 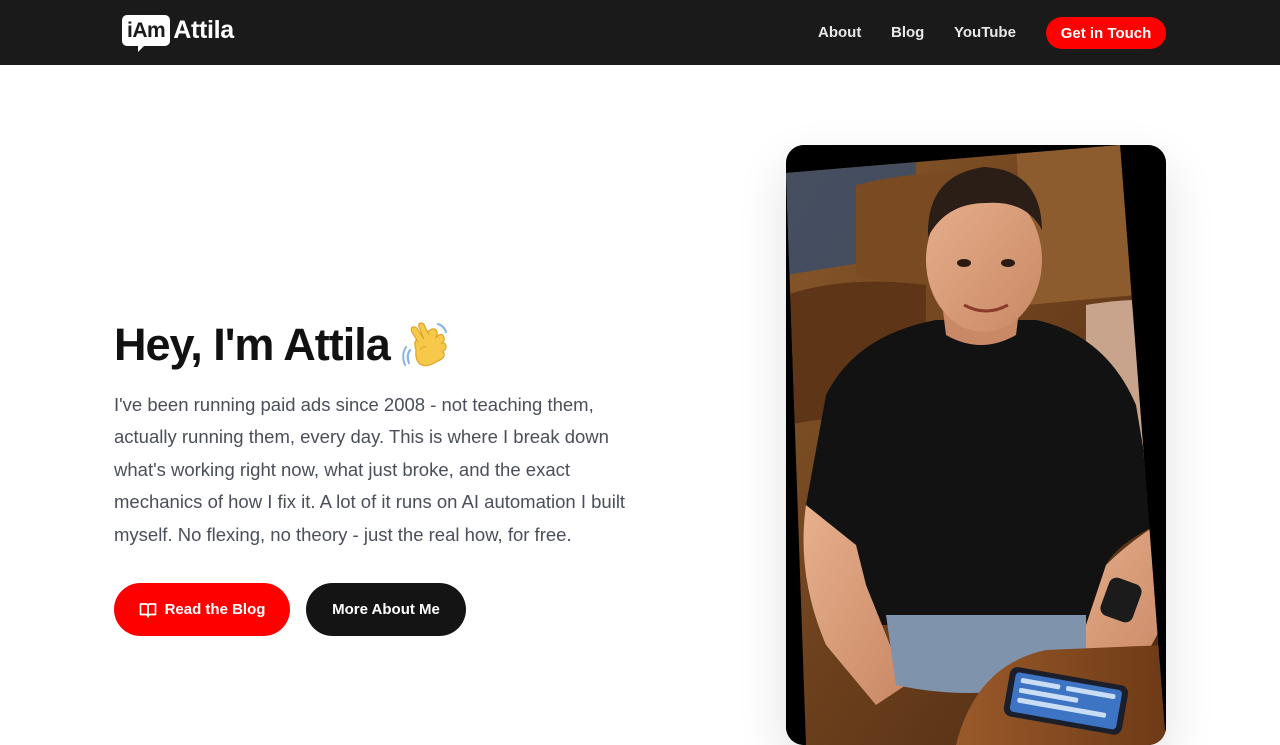 What do you see at coordinates (203, 30) in the screenshot?
I see `logo-wordmark: Attila` at bounding box center [203, 30].